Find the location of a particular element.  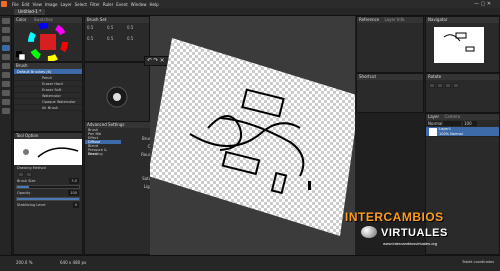

tool-bar is located at coordinates (6, 135).